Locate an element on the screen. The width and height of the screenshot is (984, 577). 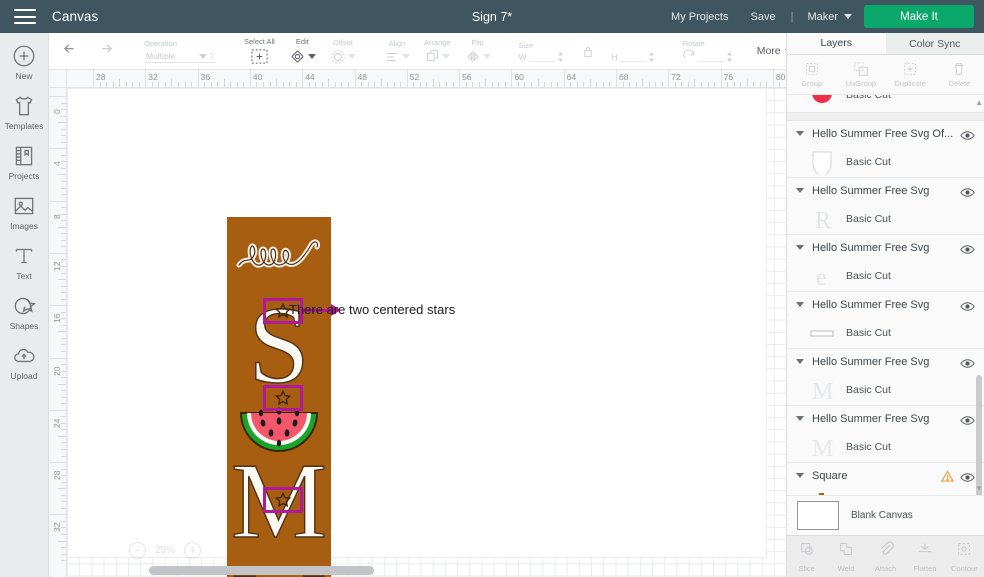
tab-layers: Layers is located at coordinates (836, 43).